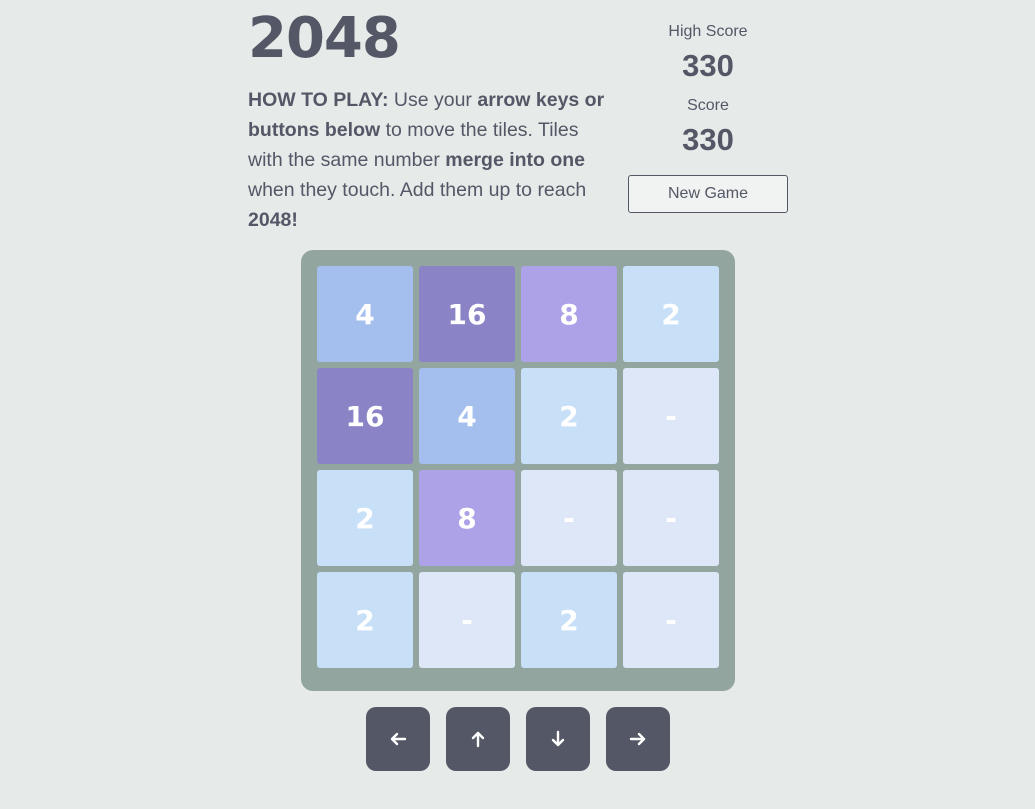 The image size is (1035, 809). I want to click on game-title: 2048, so click(324, 38).